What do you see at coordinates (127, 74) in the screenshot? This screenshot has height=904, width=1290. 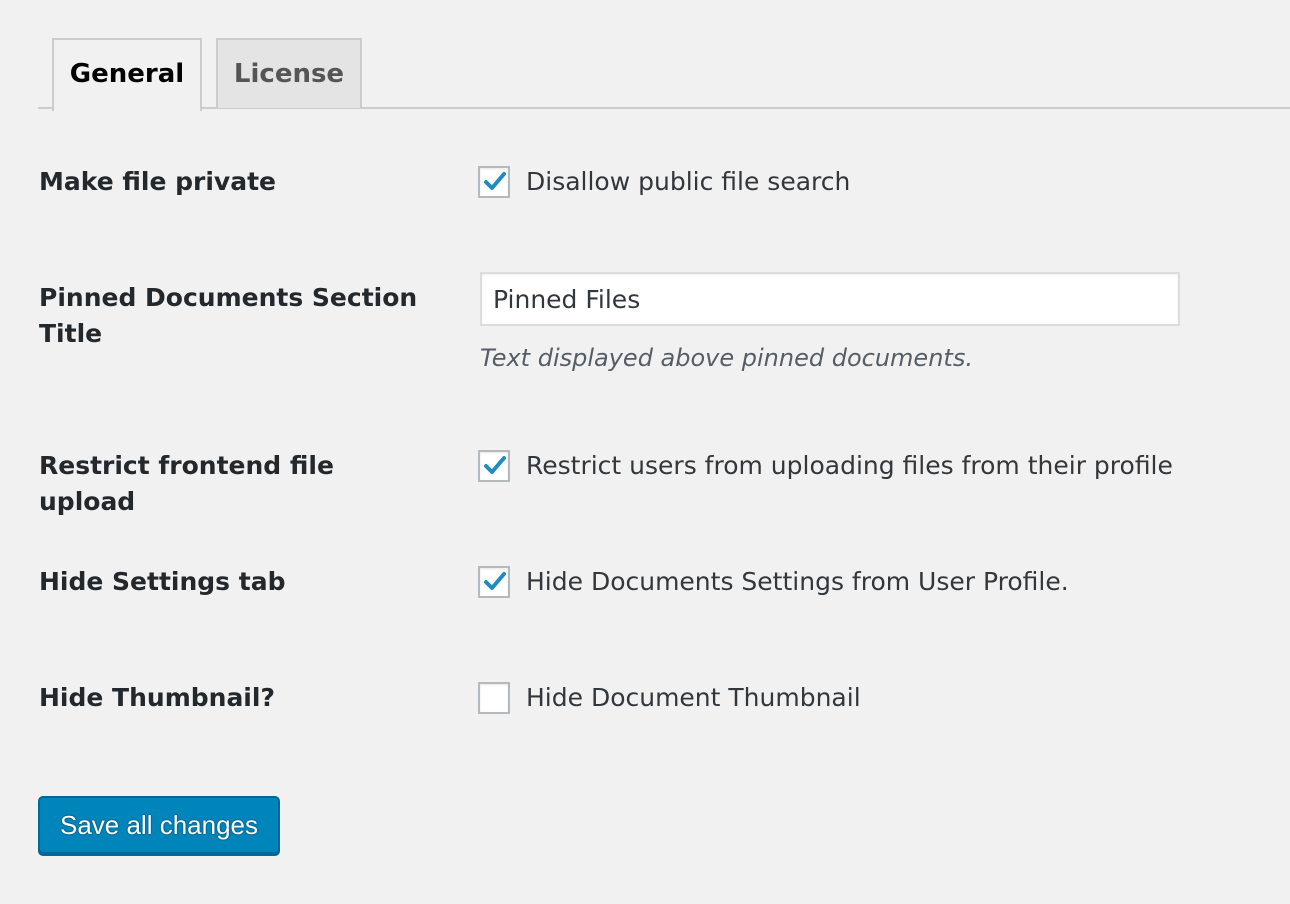 I see `tab-general: General` at bounding box center [127, 74].